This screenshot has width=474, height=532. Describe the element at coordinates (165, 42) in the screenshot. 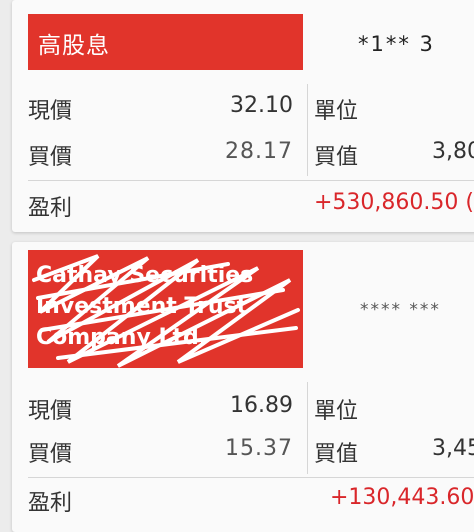

I see `fund-name-banner: 高股息` at that location.